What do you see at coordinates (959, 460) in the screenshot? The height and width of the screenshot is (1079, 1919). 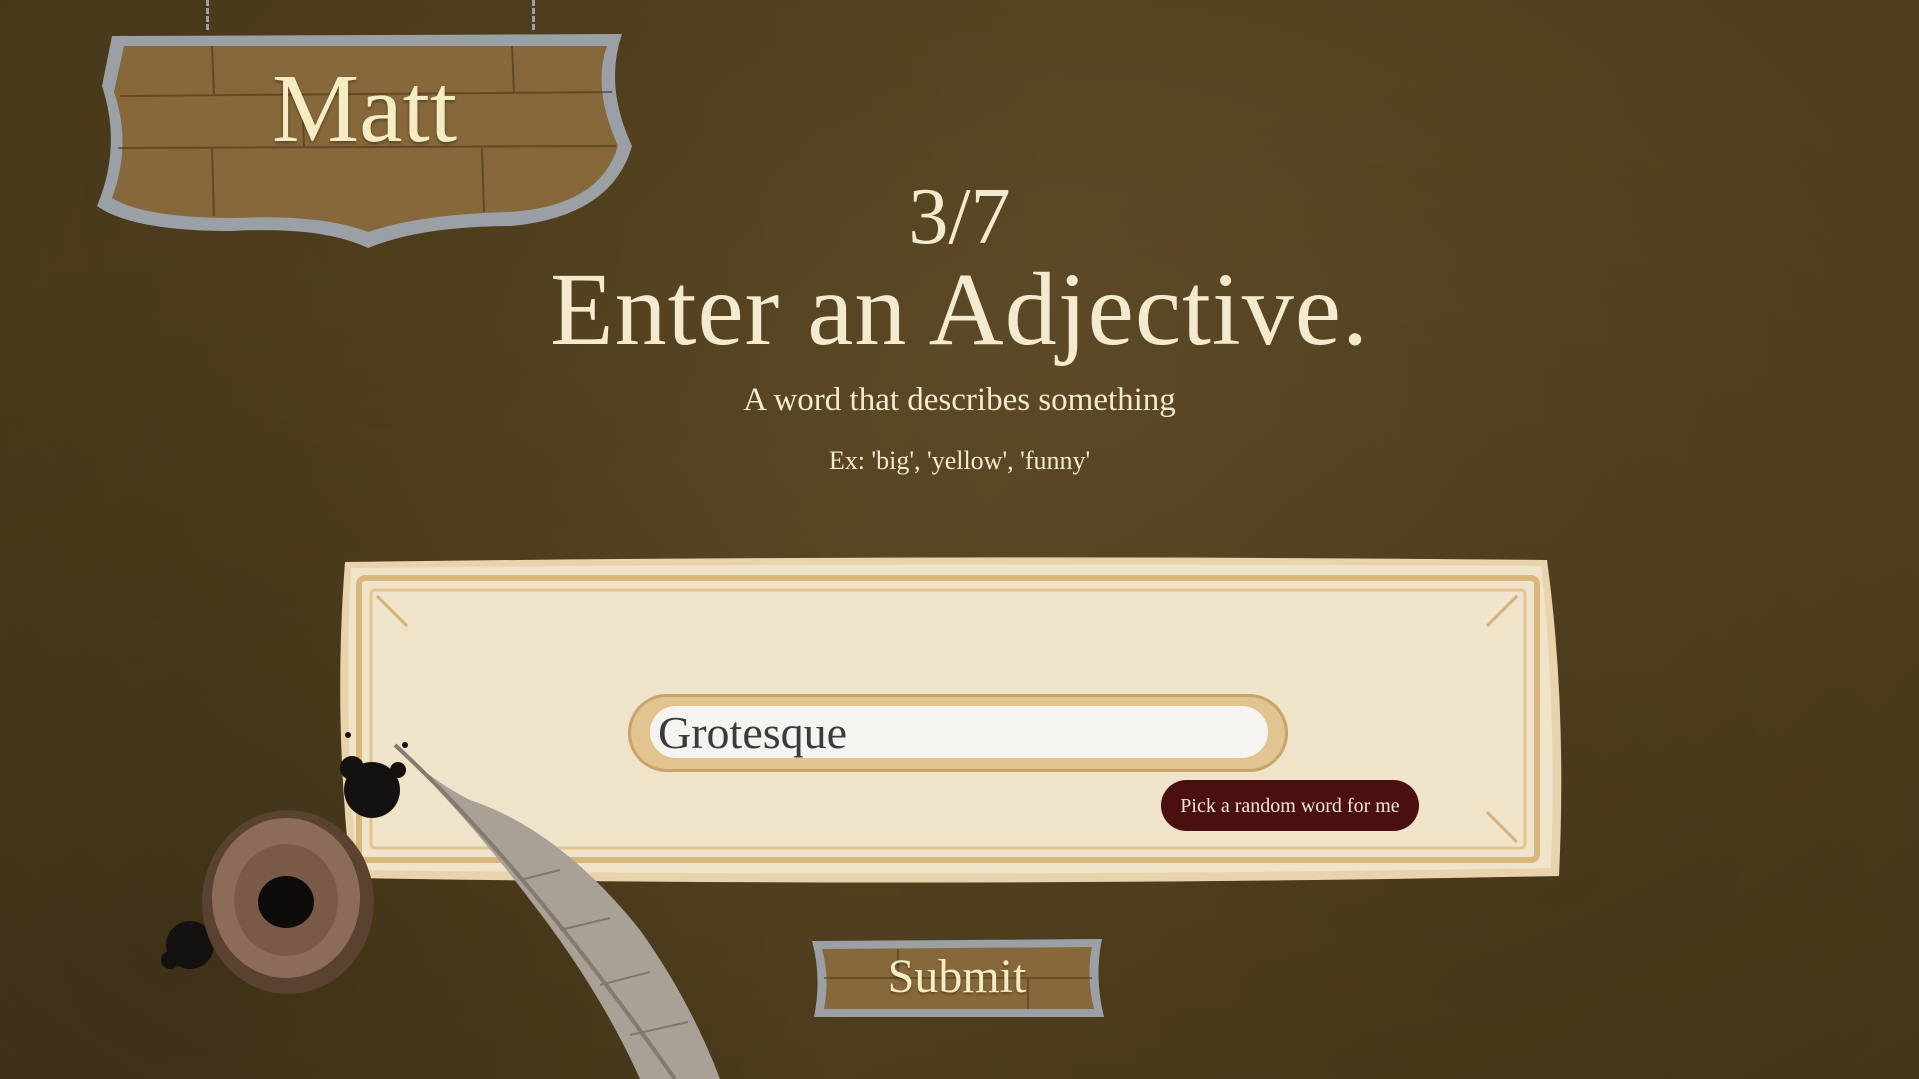 I see `prompt-example: Ex: 'big', 'yellow', 'funny'` at bounding box center [959, 460].